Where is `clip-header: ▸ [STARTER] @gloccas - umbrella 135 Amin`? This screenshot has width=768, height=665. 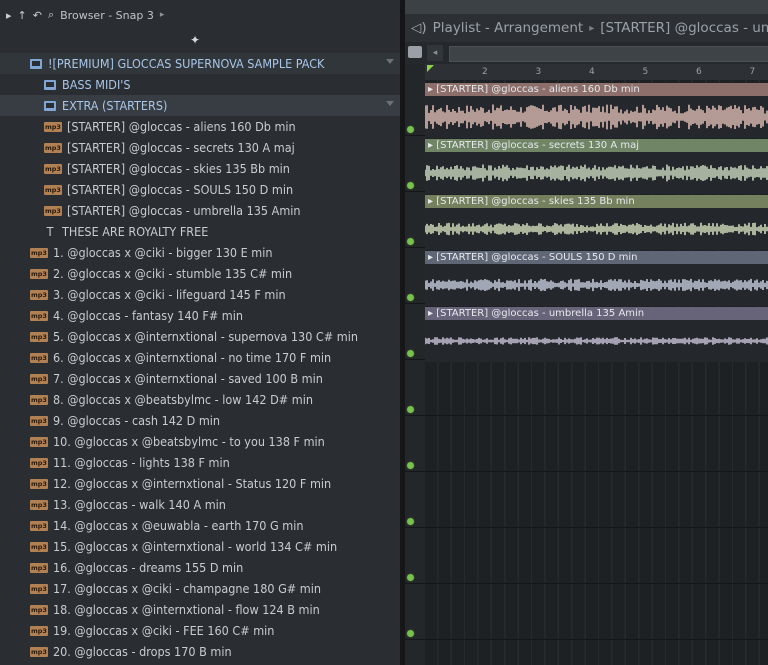
clip-header: ▸ [STARTER] @gloccas - umbrella 135 Amin is located at coordinates (596, 313).